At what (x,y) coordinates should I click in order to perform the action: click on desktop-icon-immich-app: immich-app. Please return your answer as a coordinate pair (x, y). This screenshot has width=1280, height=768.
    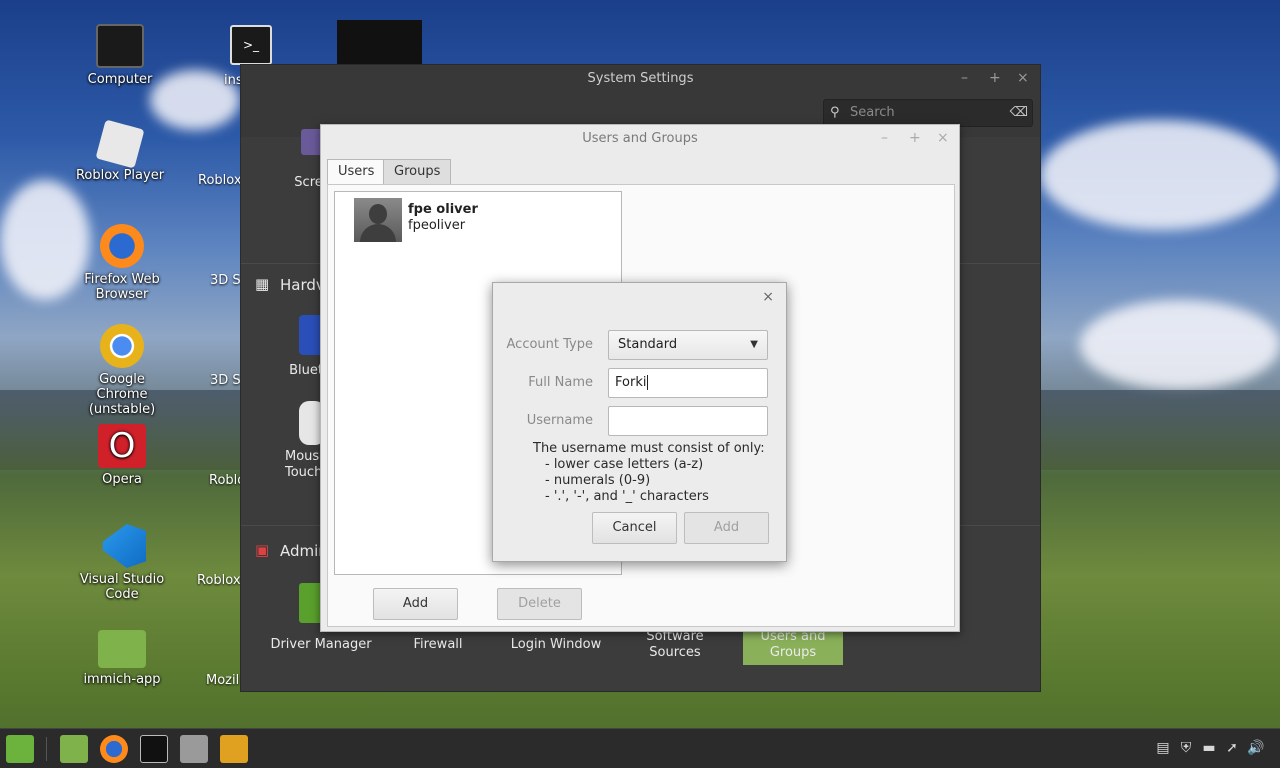
    Looking at the image, I should click on (122, 656).